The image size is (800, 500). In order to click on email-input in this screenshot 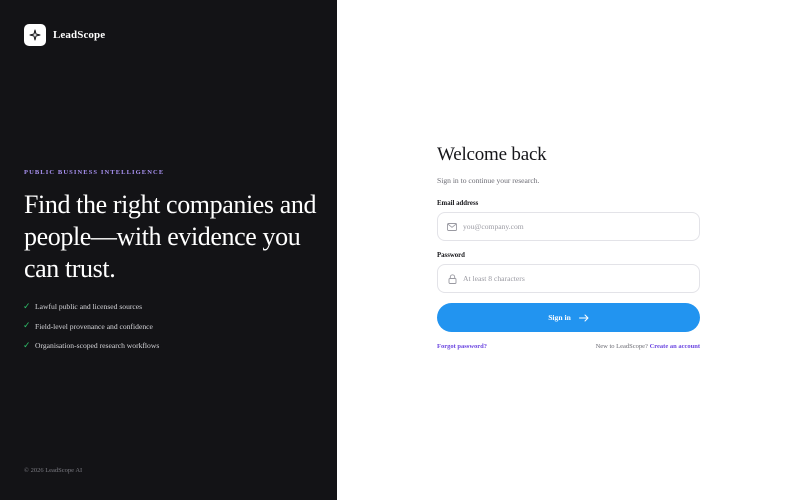, I will do `click(573, 226)`.